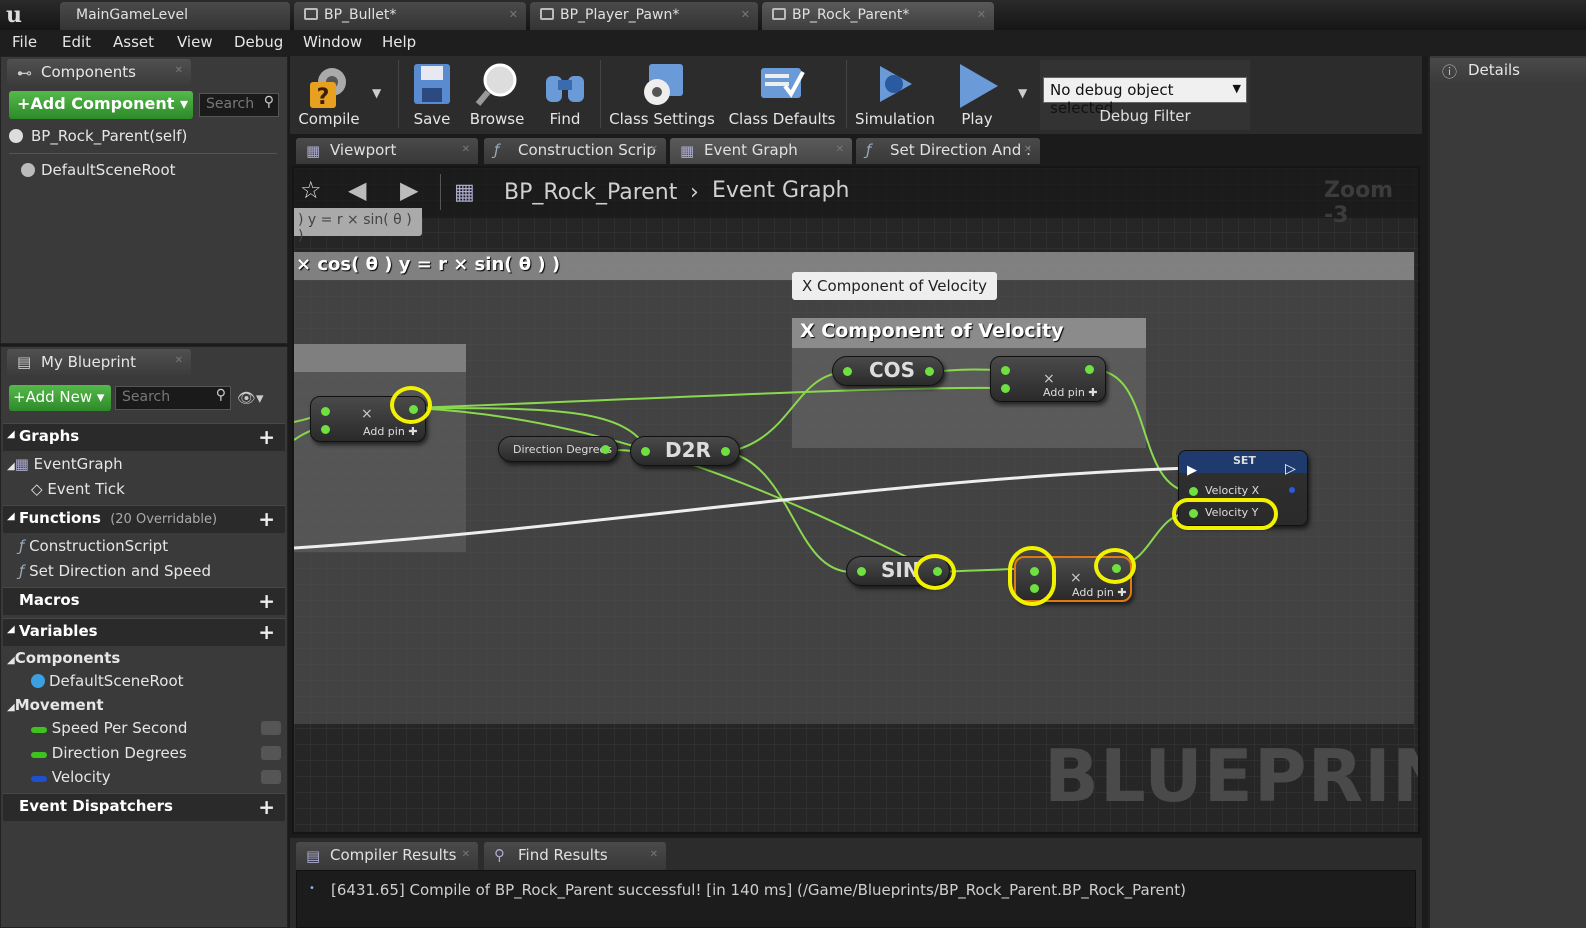  What do you see at coordinates (63, 658) in the screenshot?
I see `tree-components-category: ◢Components` at bounding box center [63, 658].